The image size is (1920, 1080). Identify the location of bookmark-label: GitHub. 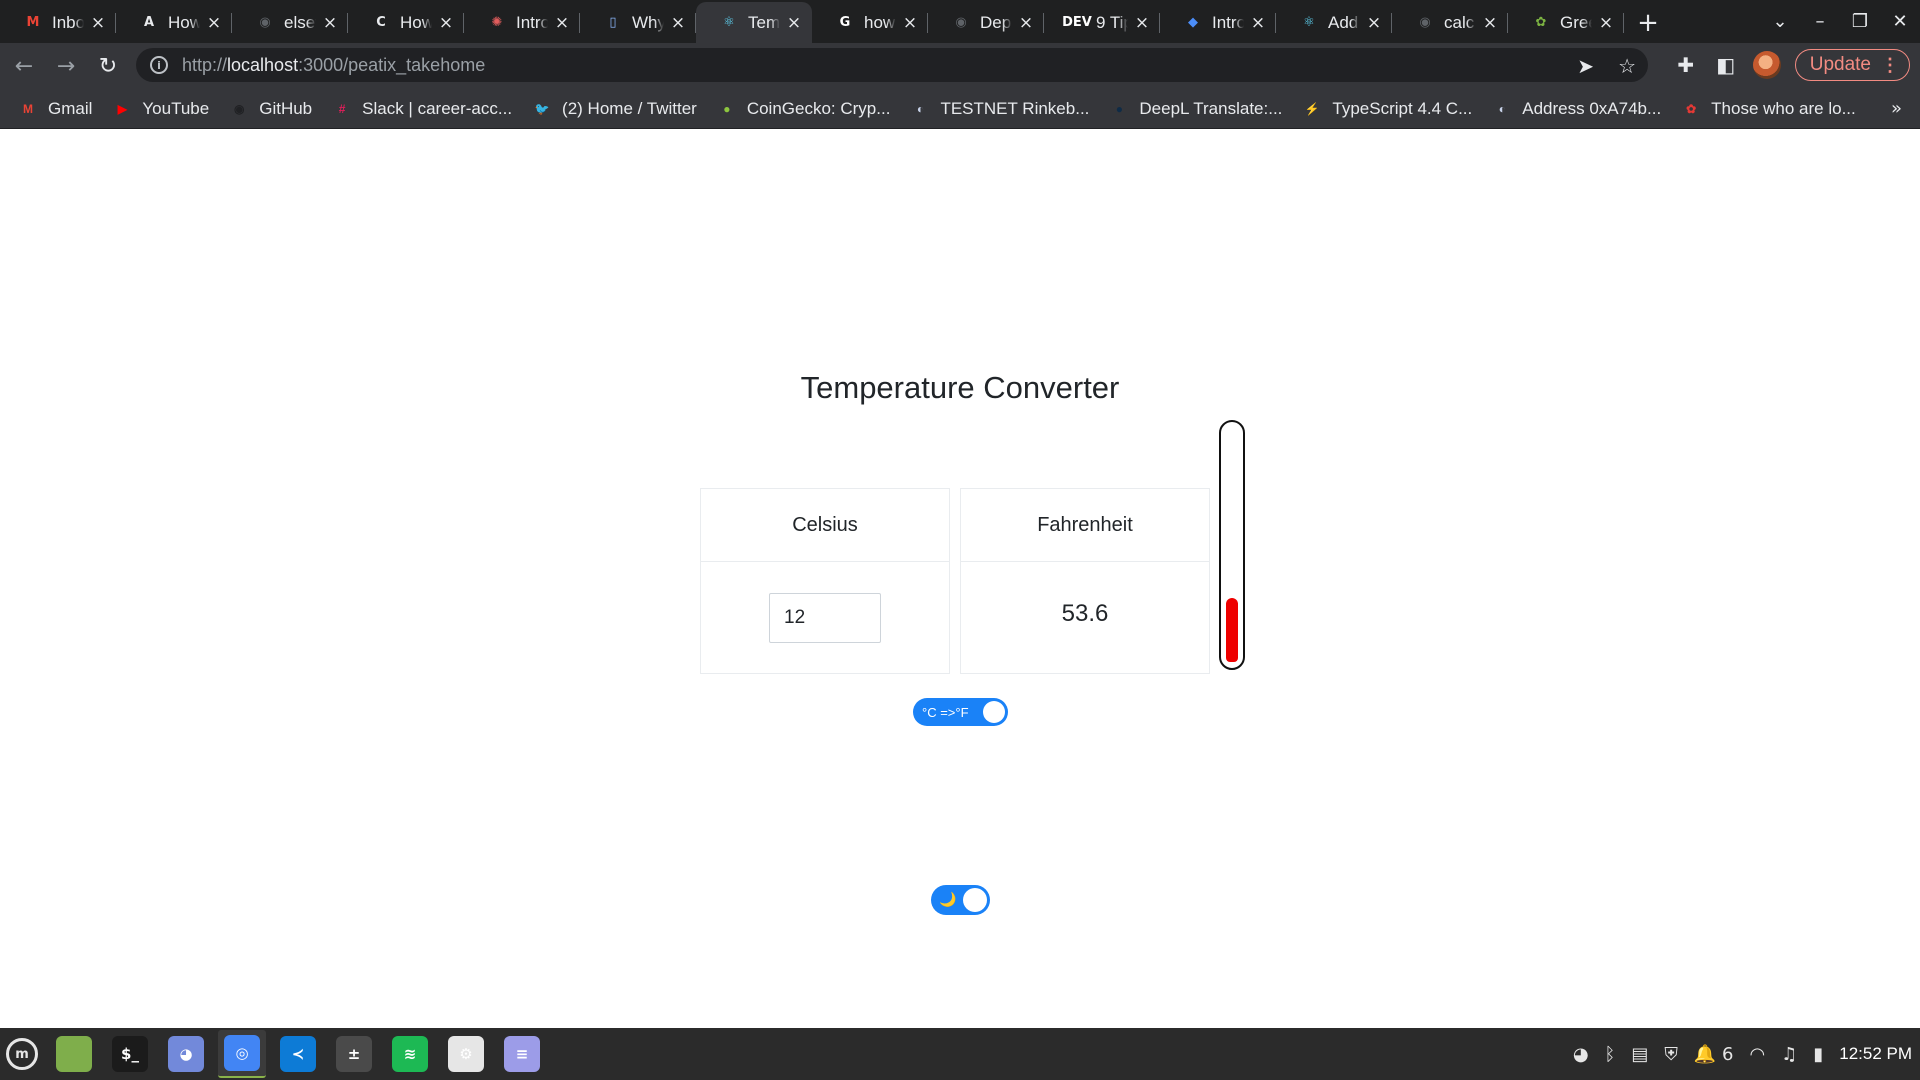
(286, 108).